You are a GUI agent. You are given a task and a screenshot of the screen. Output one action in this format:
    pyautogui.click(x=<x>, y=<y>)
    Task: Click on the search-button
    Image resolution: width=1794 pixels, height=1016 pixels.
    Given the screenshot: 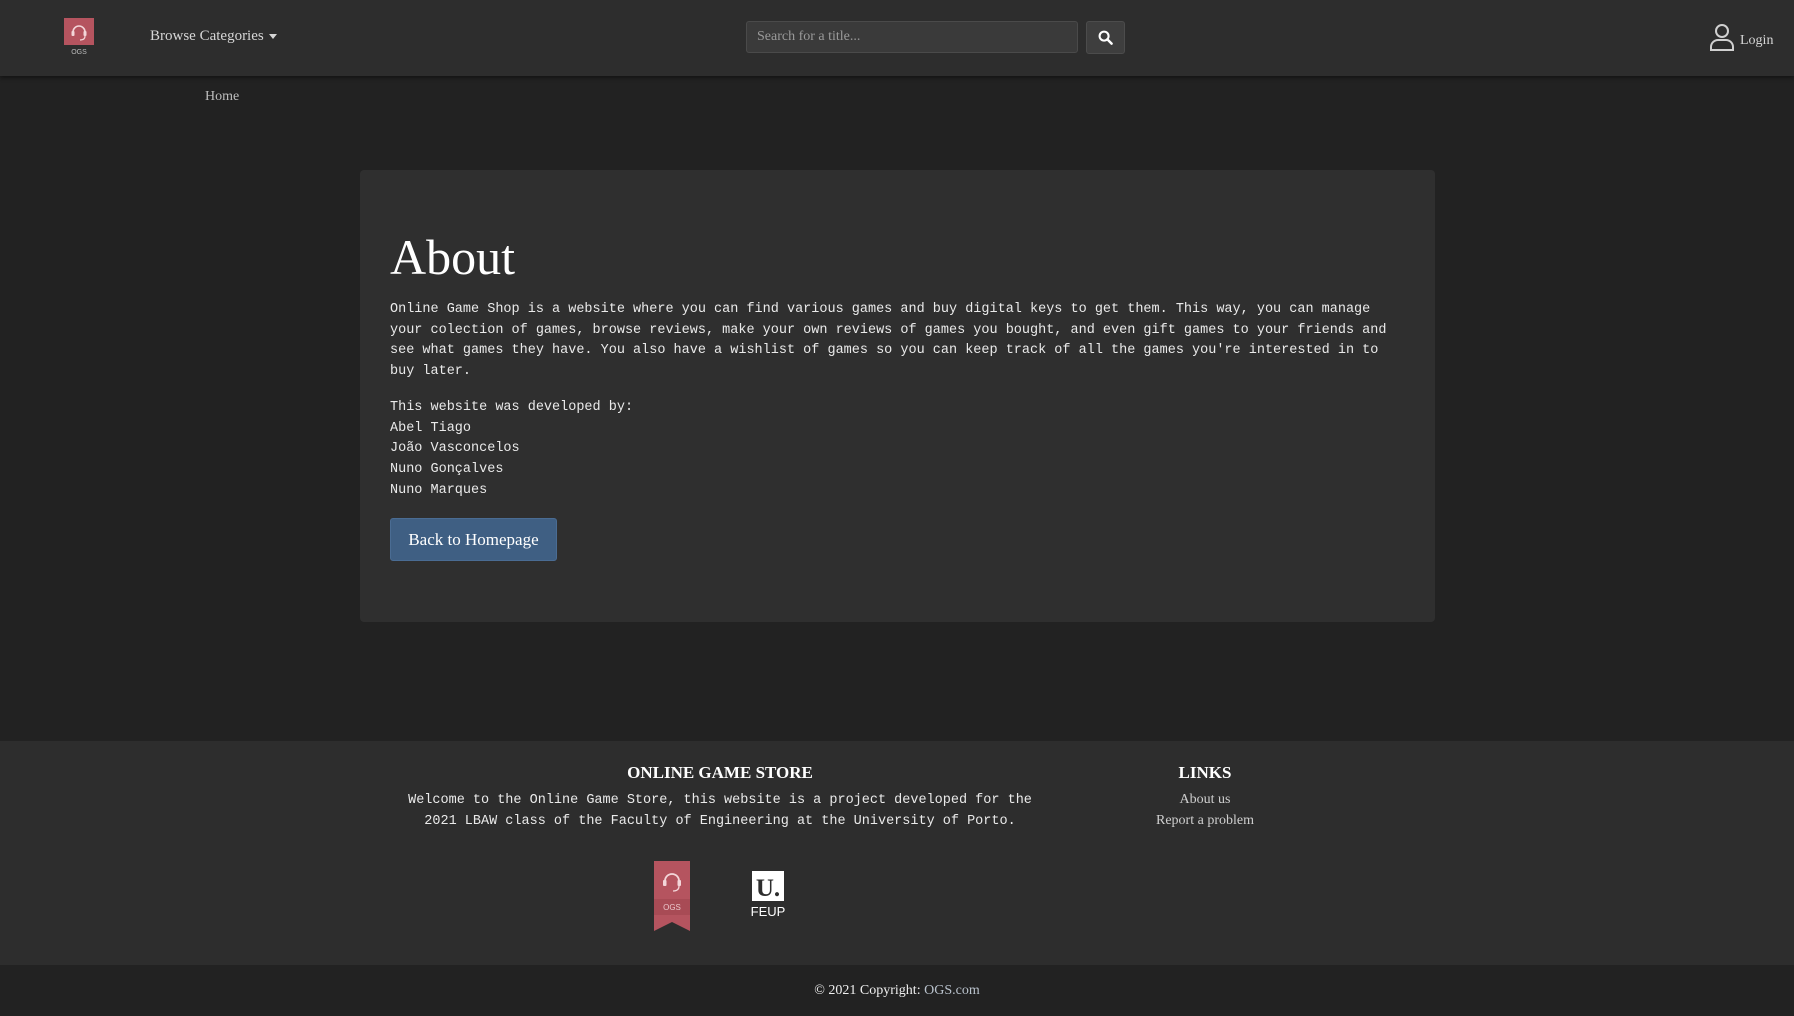 What is the action you would take?
    pyautogui.click(x=1105, y=37)
    